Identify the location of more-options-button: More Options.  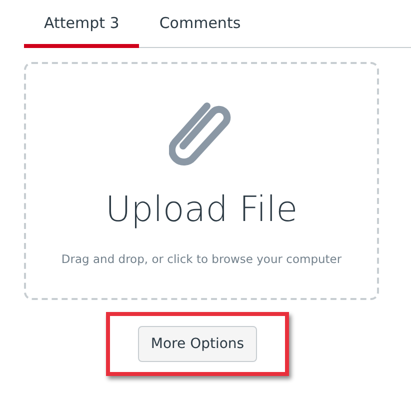
(198, 344).